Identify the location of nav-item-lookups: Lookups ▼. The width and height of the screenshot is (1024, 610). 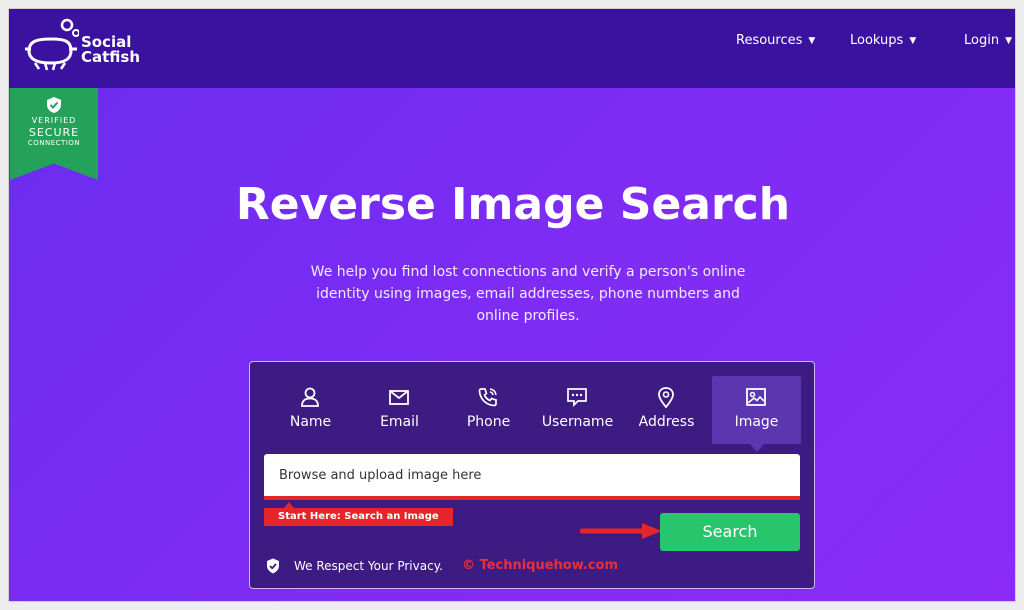
(883, 40).